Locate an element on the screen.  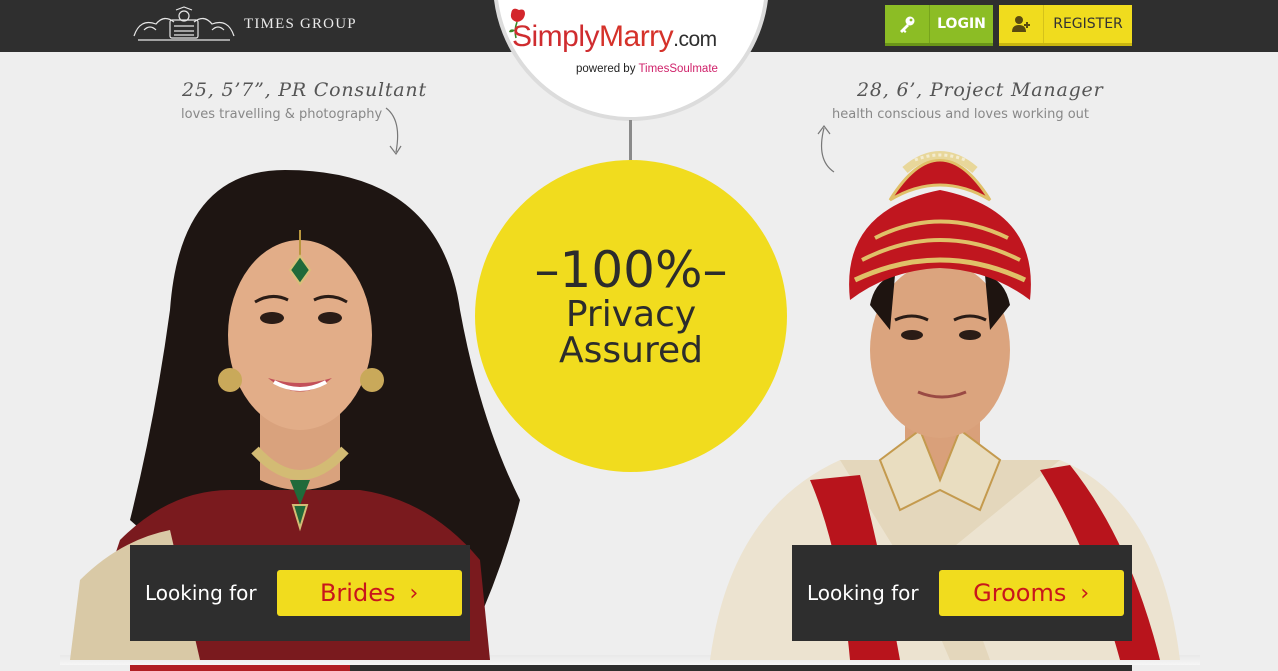
grooms-button: Grooms › is located at coordinates (1031, 593).